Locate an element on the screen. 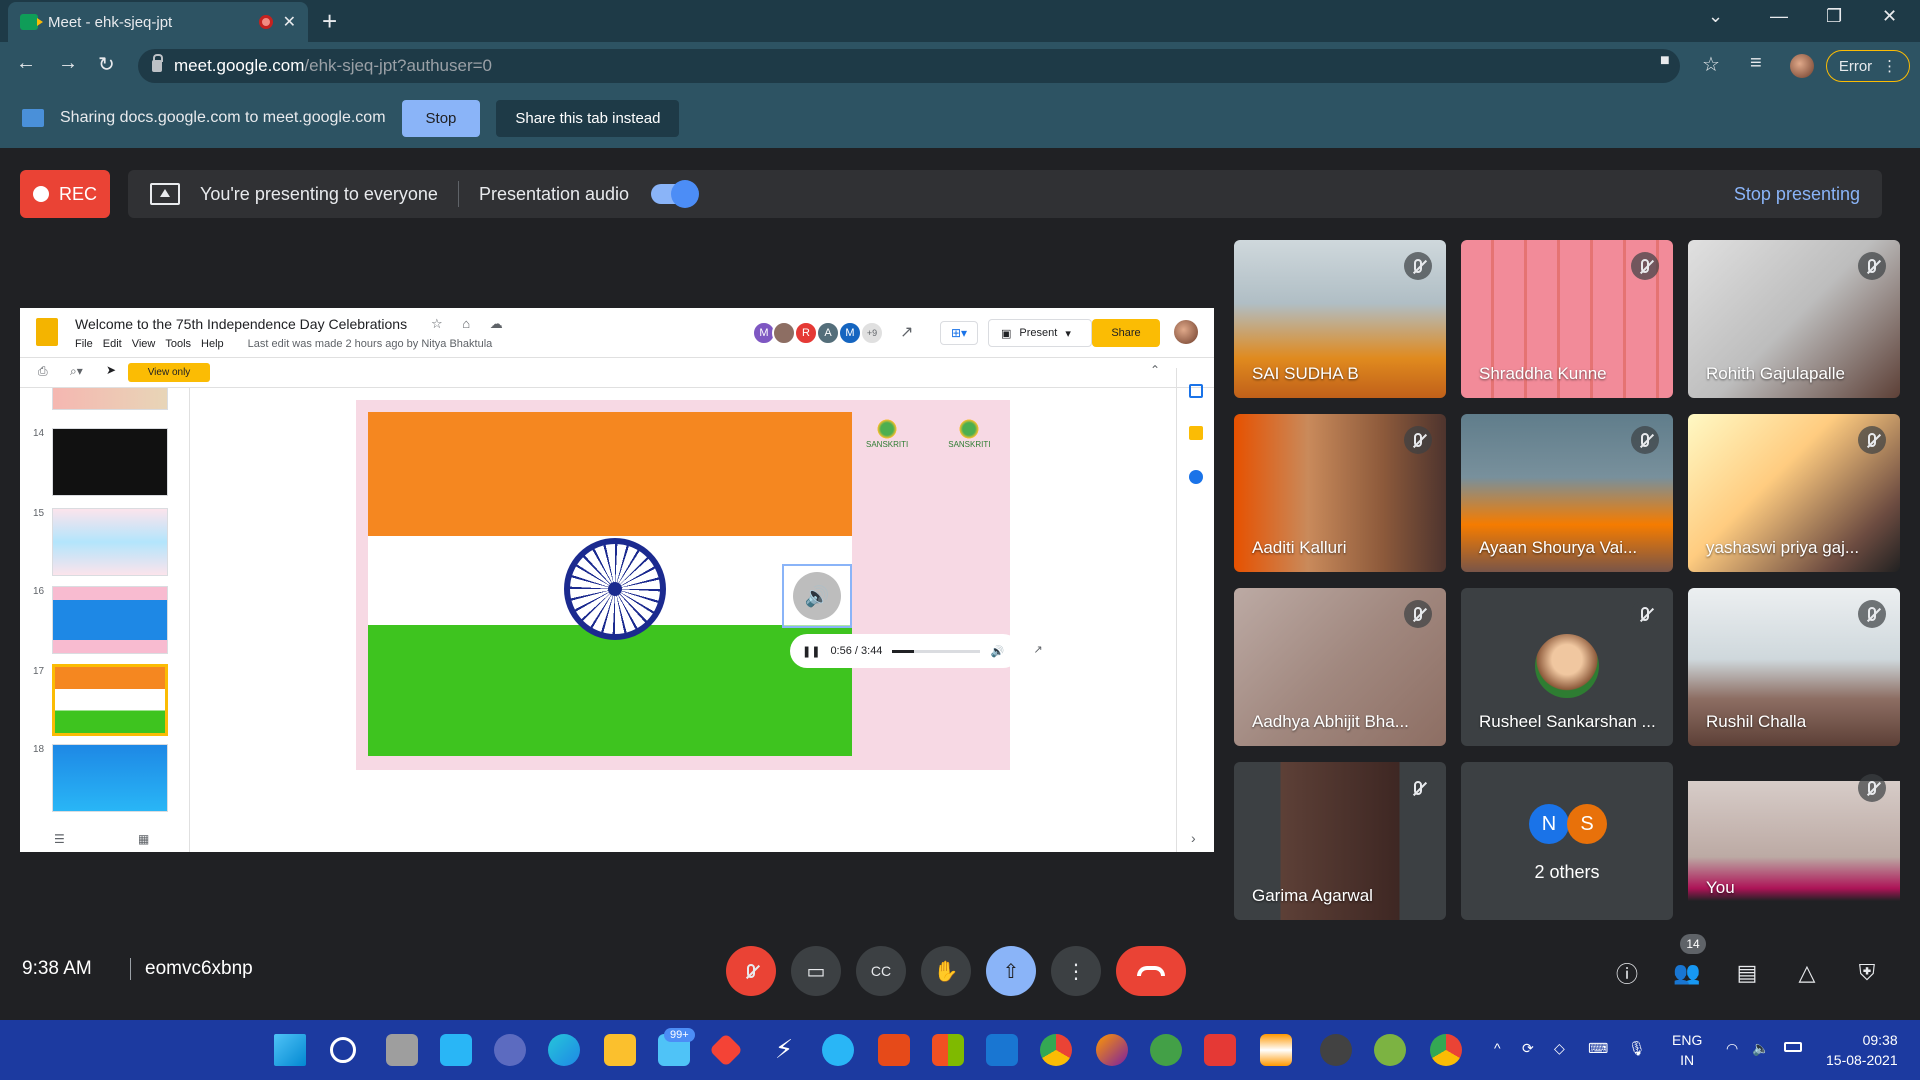 The image size is (1920, 1080). media-control-icon: ≡ is located at coordinates (1756, 63).